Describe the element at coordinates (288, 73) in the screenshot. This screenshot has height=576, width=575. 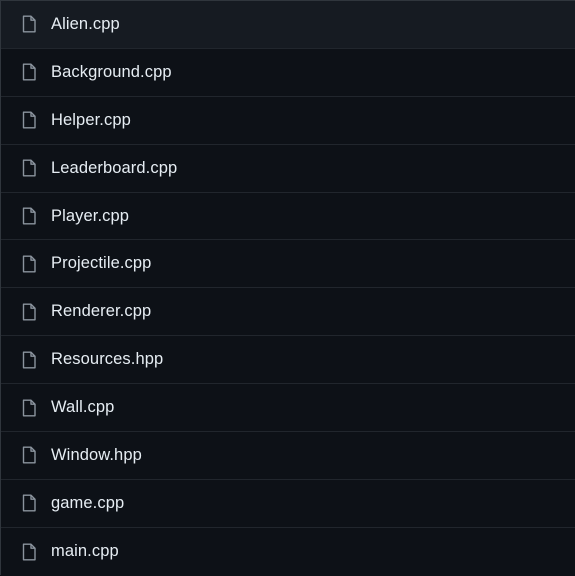
I see `file-row-background-cpp: Background.cpp` at that location.